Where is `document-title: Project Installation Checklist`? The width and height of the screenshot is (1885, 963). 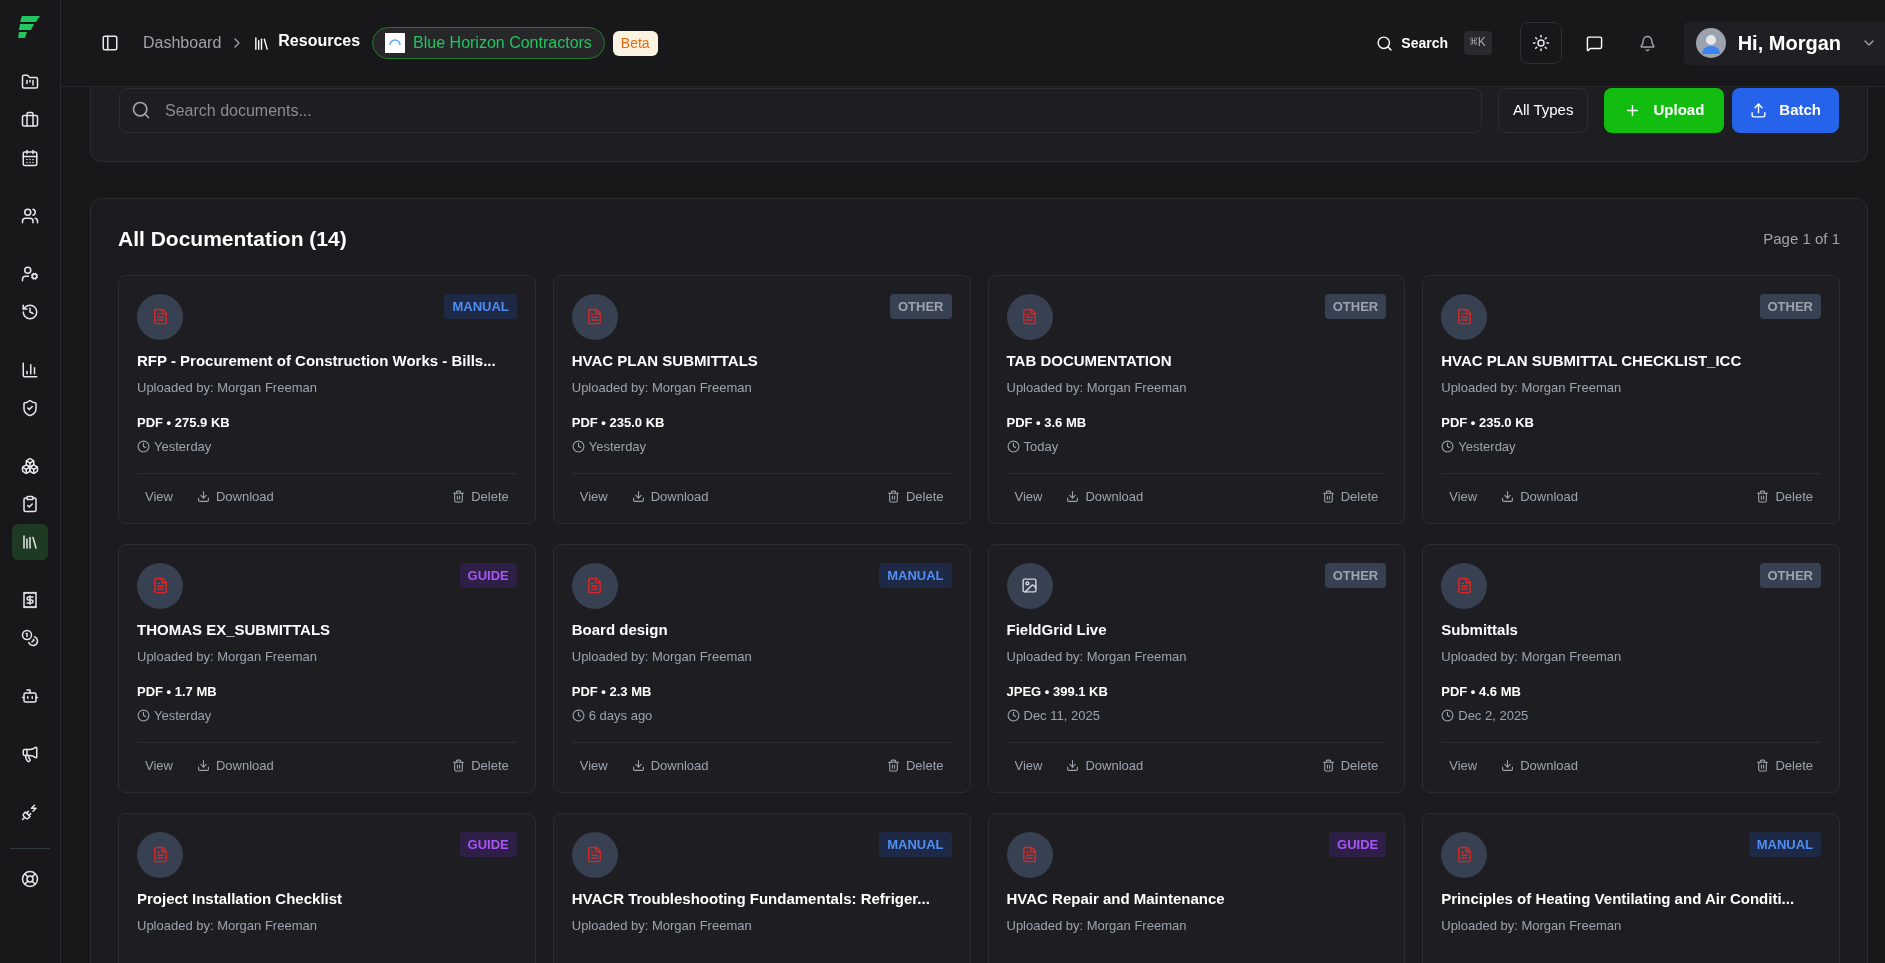 document-title: Project Installation Checklist is located at coordinates (327, 898).